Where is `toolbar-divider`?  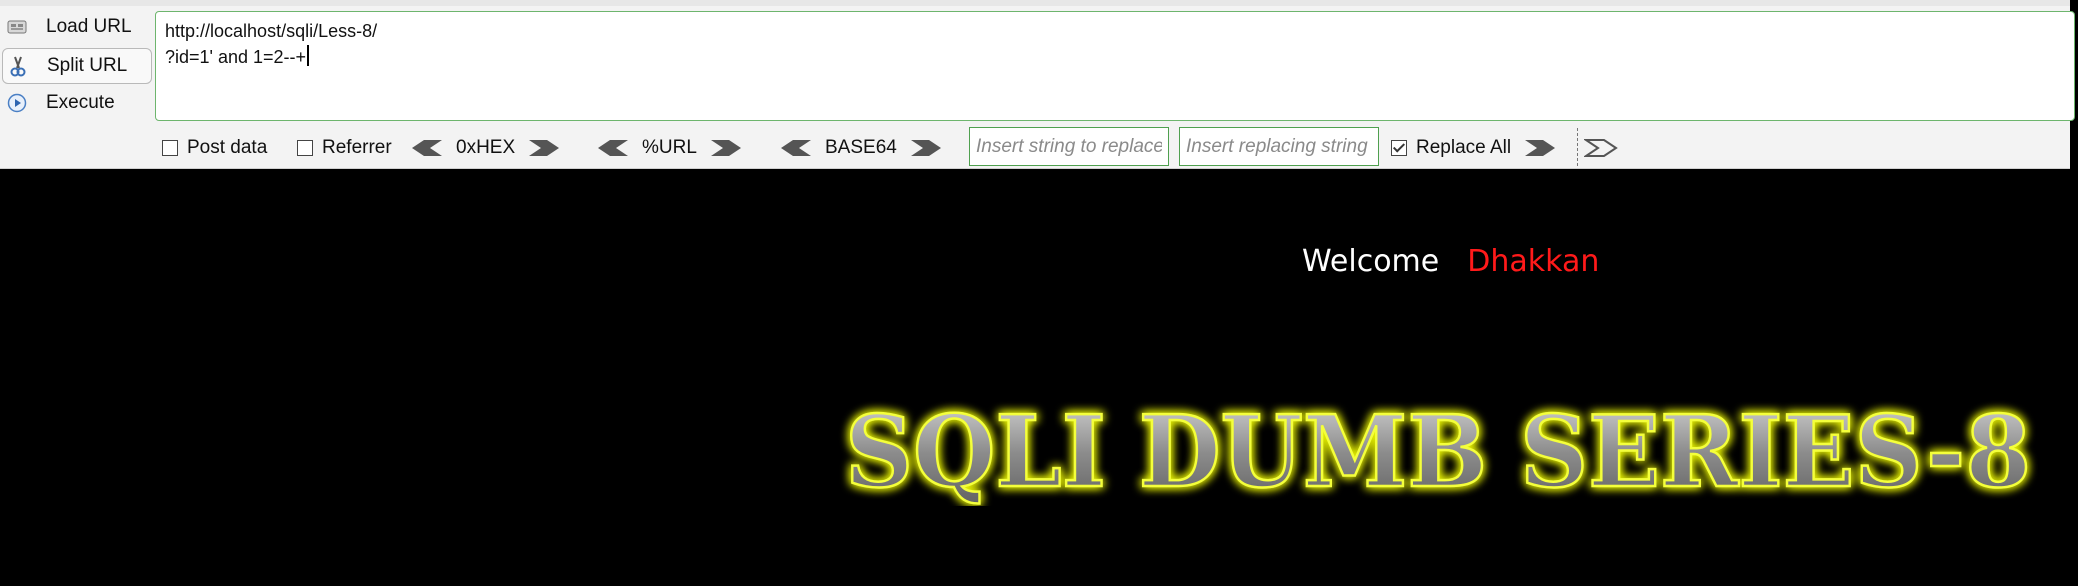 toolbar-divider is located at coordinates (1577, 147).